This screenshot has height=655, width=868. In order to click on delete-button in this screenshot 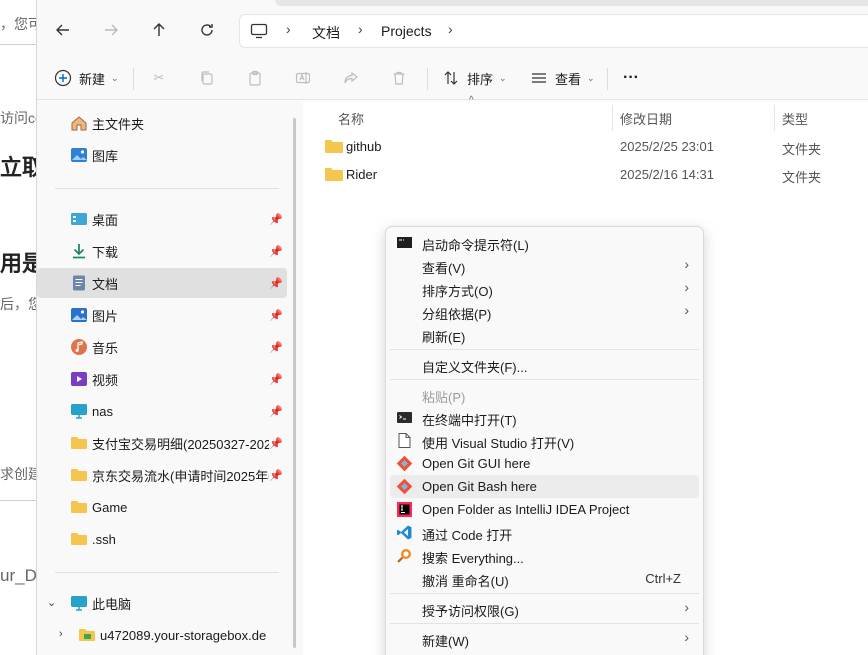, I will do `click(399, 78)`.